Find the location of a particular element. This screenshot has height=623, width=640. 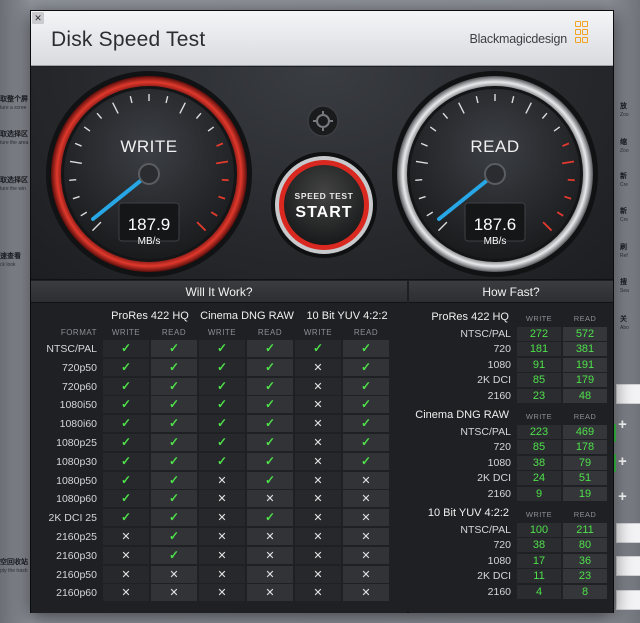

close-icon: ✕ is located at coordinates (38, 18).